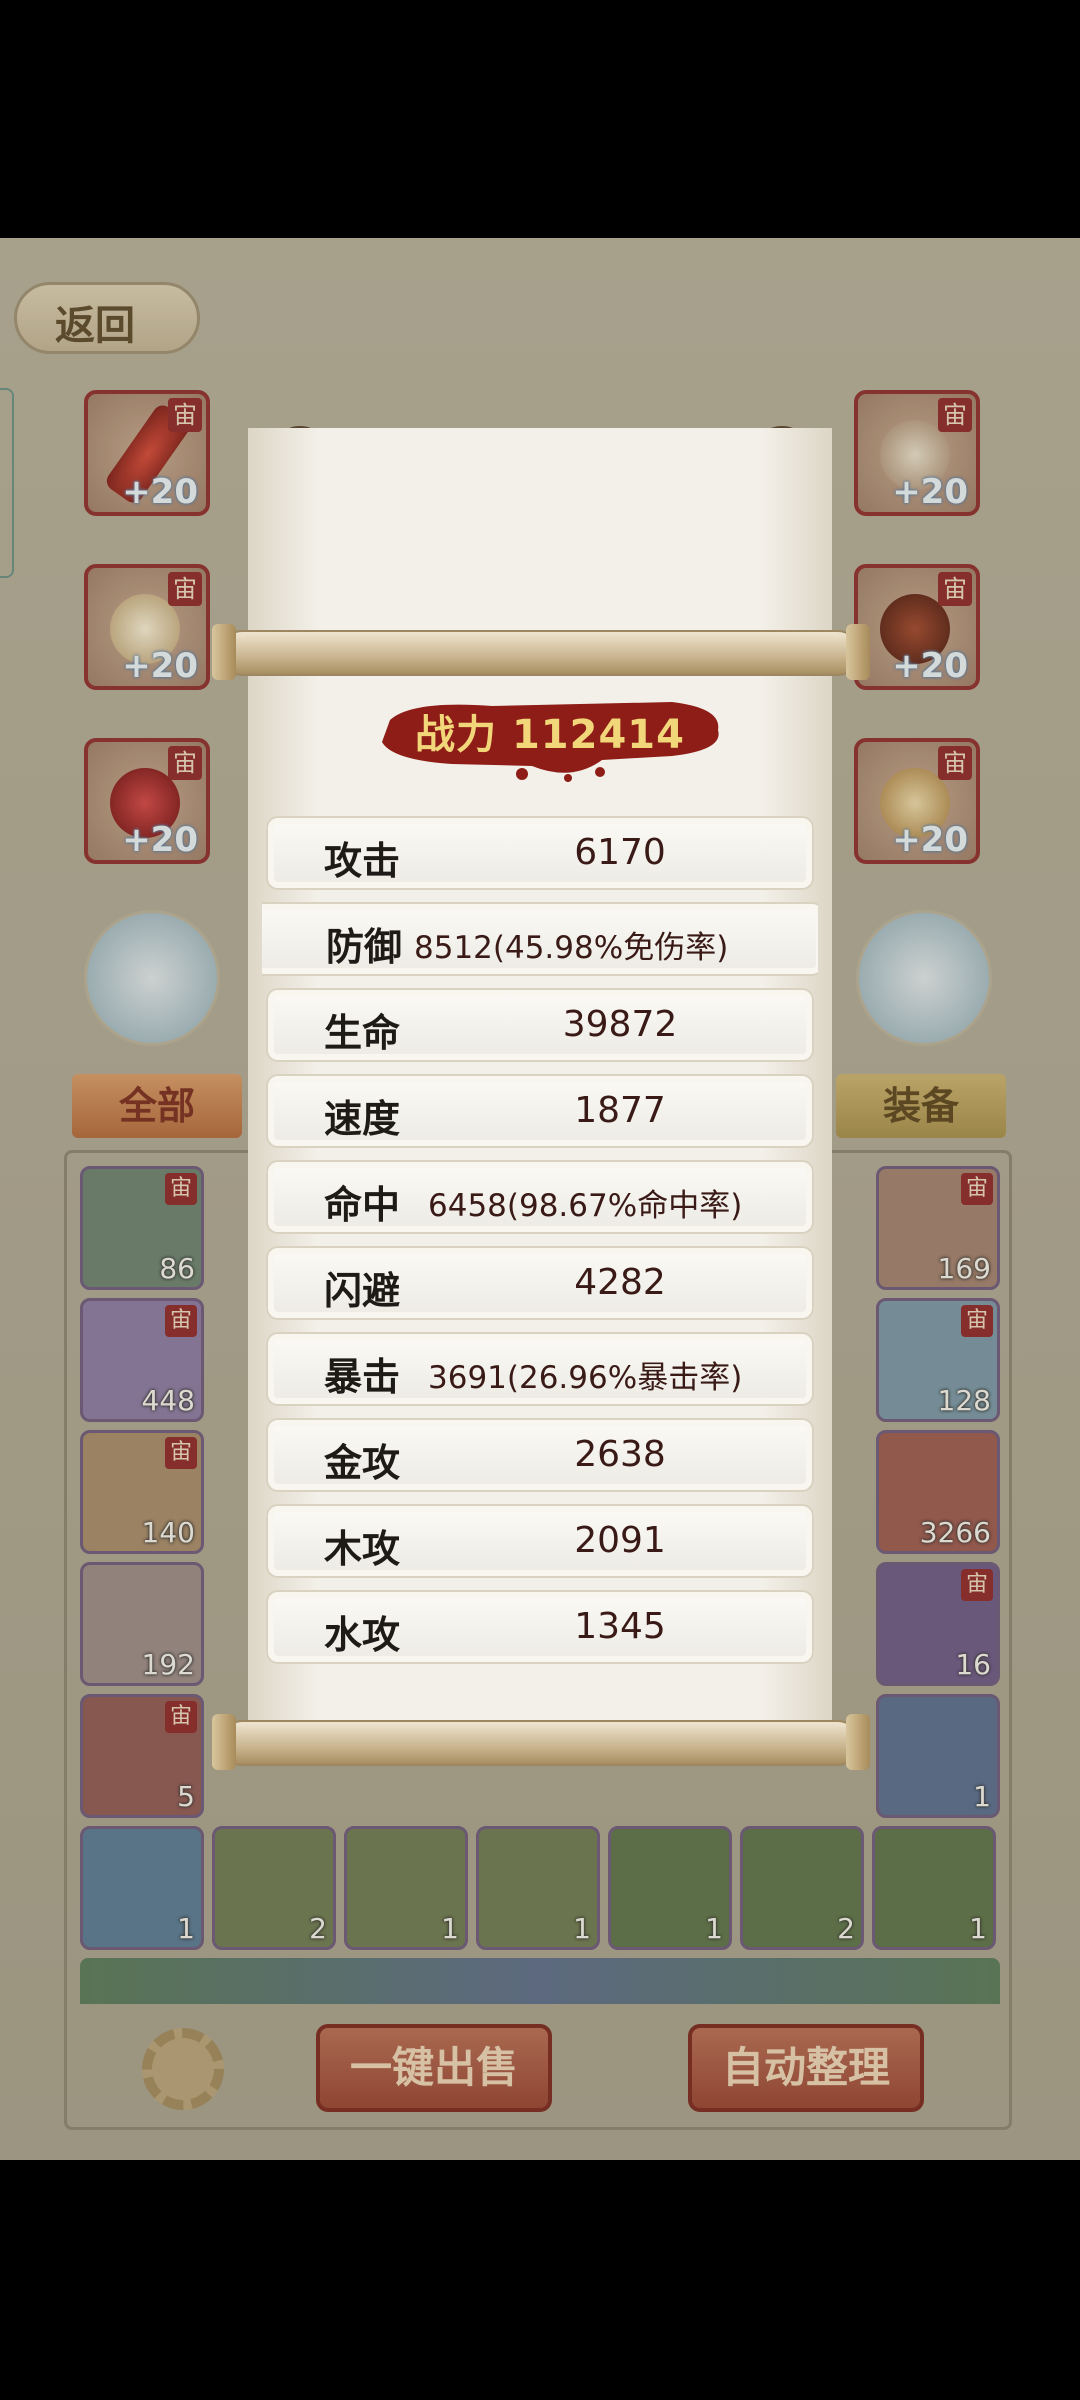  I want to click on stat-row: 命中 6458(98.67%命中率), so click(540, 1197).